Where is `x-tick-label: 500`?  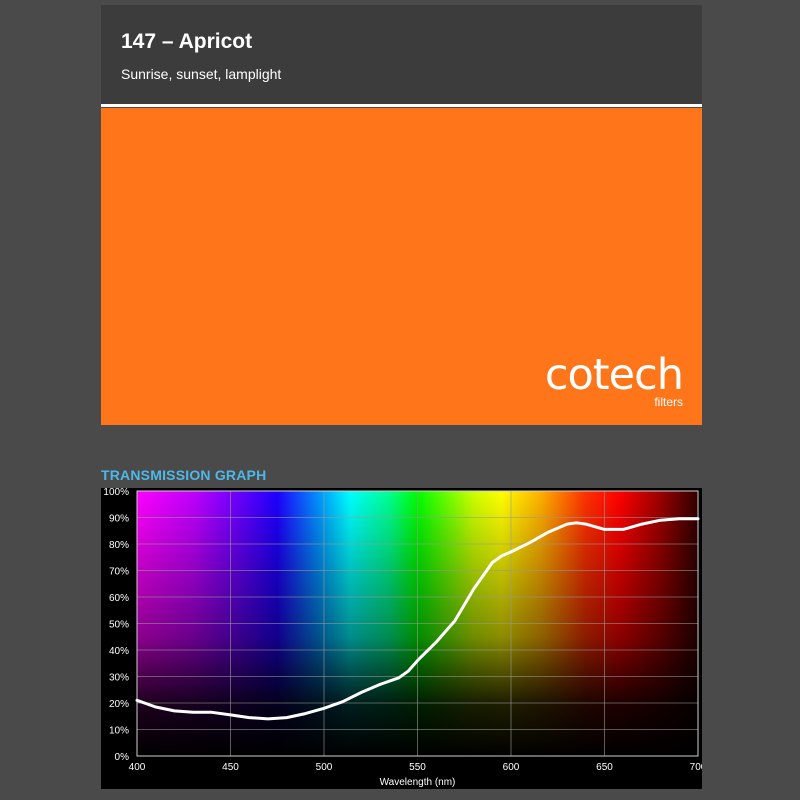 x-tick-label: 500 is located at coordinates (324, 767).